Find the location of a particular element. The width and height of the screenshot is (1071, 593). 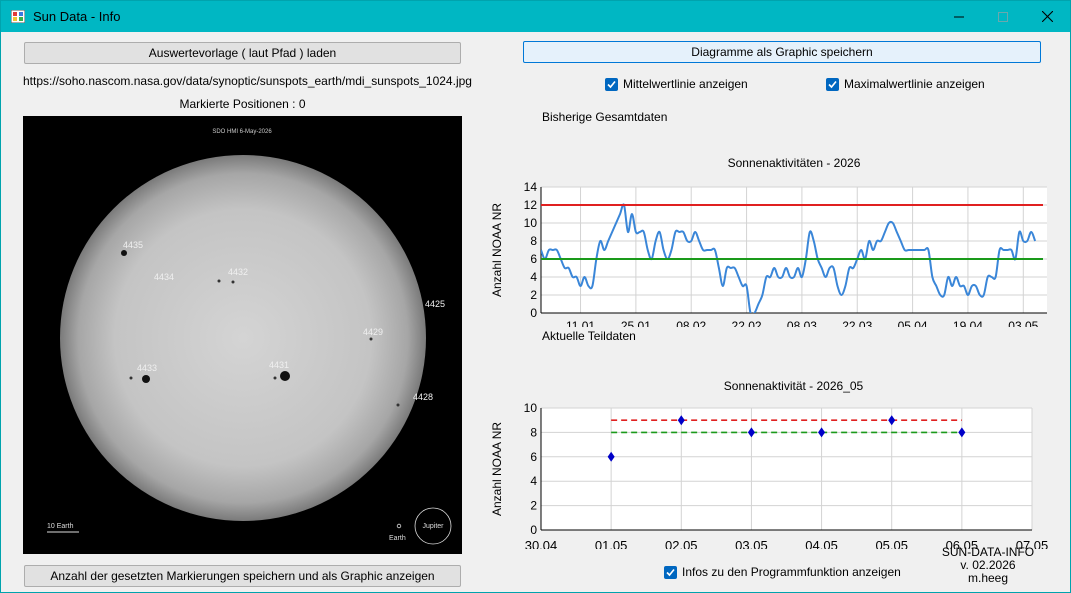

x-tick-label: 19.04 is located at coordinates (968, 323).